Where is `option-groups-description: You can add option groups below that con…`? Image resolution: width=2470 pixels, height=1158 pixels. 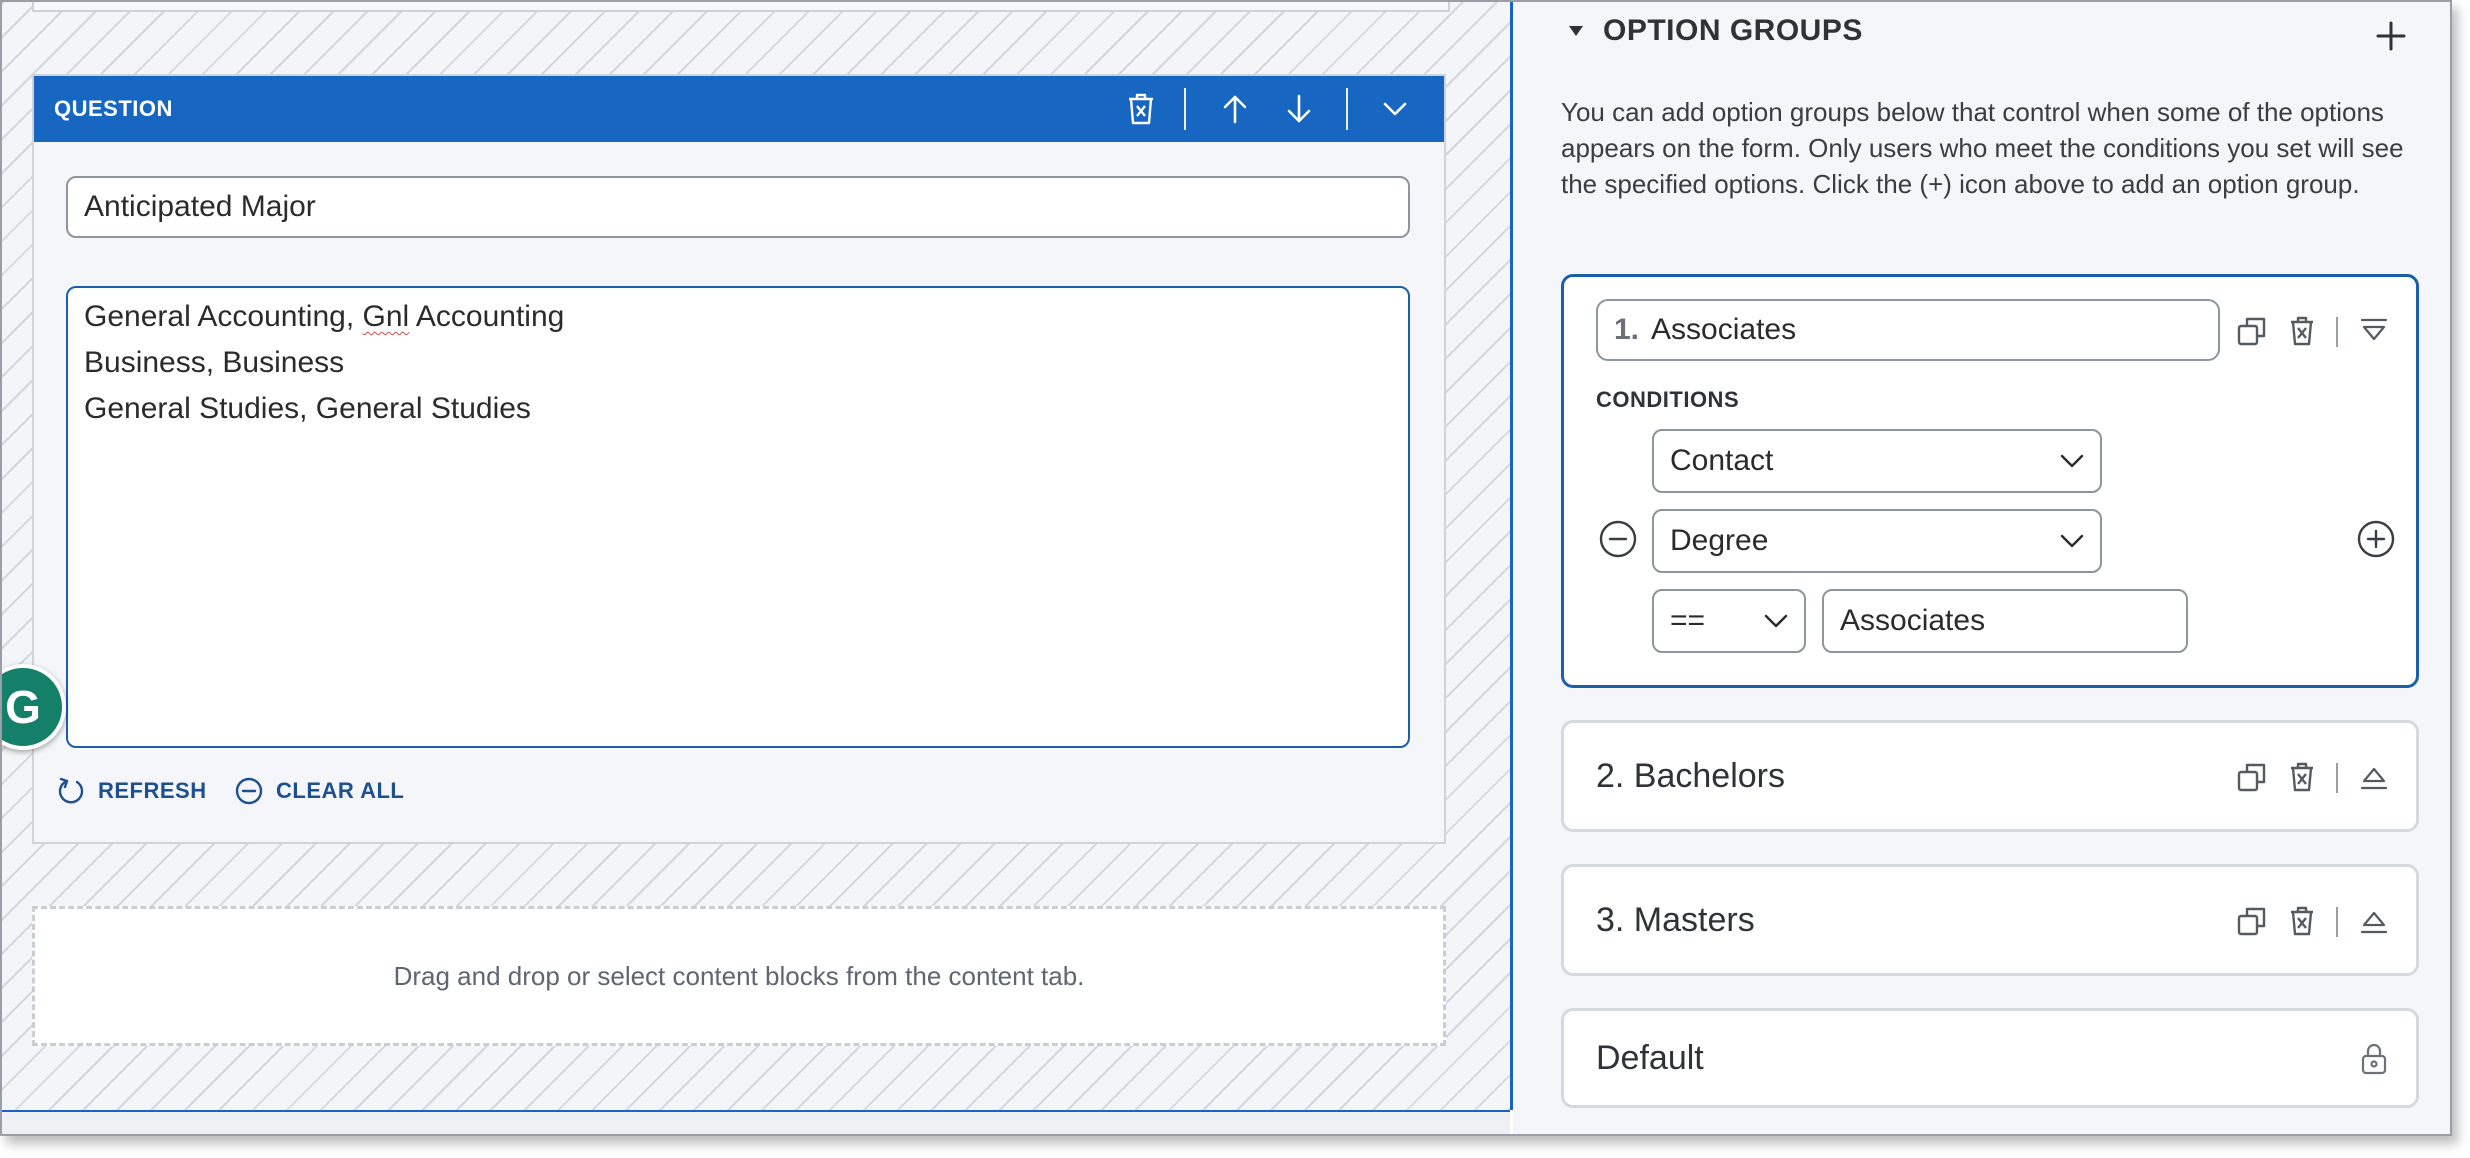 option-groups-description: You can add option groups below that con… is located at coordinates (1982, 148).